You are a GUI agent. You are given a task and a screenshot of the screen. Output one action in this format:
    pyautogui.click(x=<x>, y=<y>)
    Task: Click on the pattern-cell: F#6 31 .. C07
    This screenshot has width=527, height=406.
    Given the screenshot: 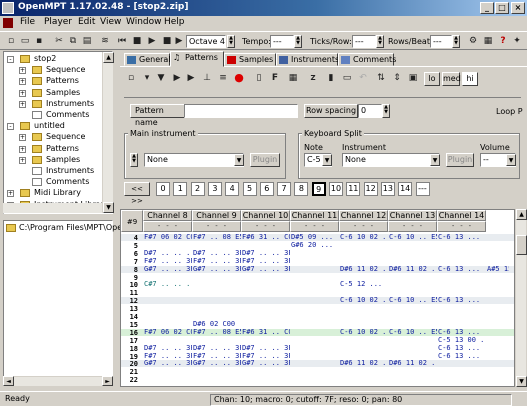 What is the action you would take?
    pyautogui.click(x=266, y=332)
    